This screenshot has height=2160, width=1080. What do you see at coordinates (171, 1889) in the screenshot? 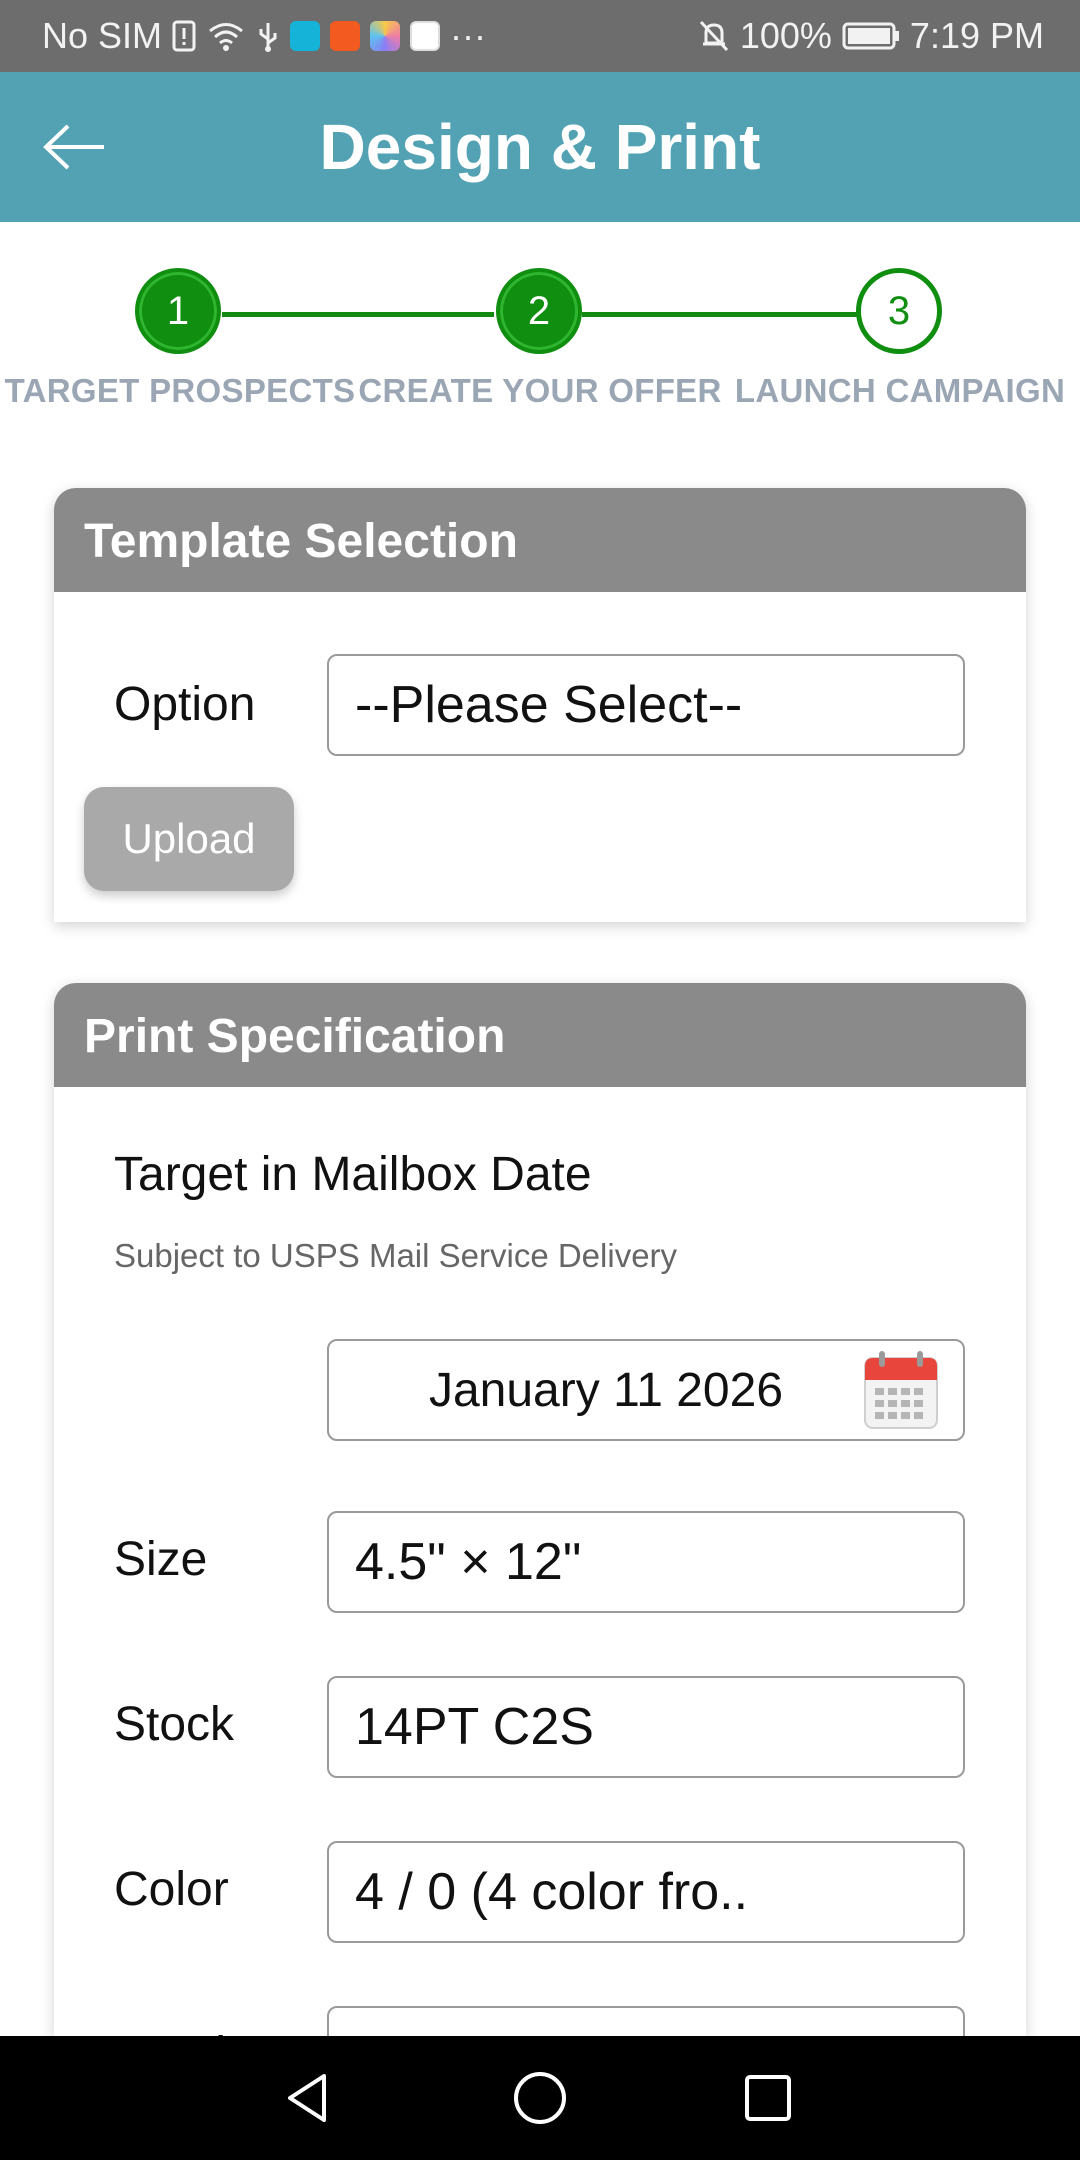
I see `color-label: Color` at bounding box center [171, 1889].